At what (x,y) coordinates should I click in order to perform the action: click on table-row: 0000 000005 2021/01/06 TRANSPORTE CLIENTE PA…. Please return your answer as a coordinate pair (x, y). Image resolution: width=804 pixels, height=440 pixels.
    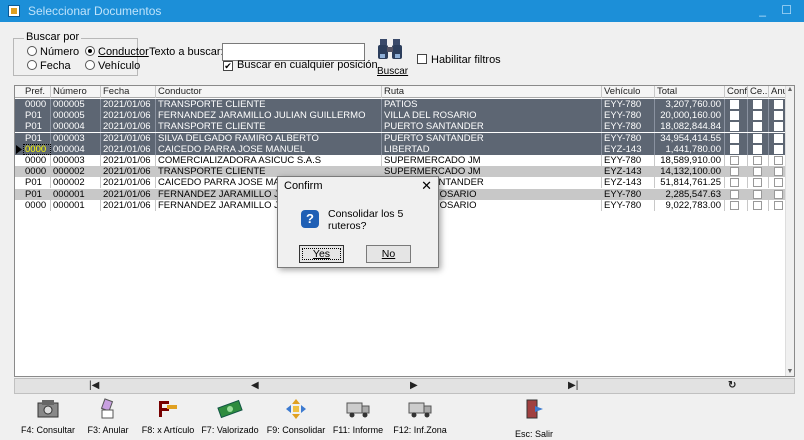
    Looking at the image, I should click on (404, 104).